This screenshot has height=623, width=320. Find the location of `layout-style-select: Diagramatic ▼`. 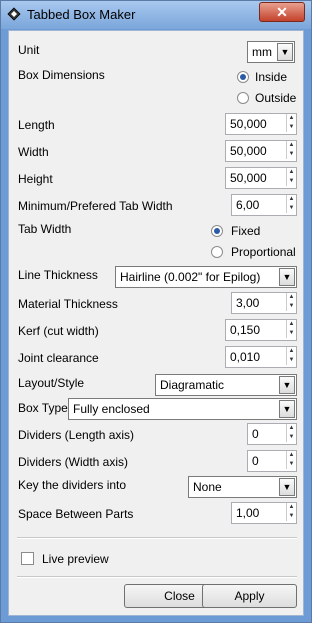

layout-style-select: Diagramatic ▼ is located at coordinates (226, 385).